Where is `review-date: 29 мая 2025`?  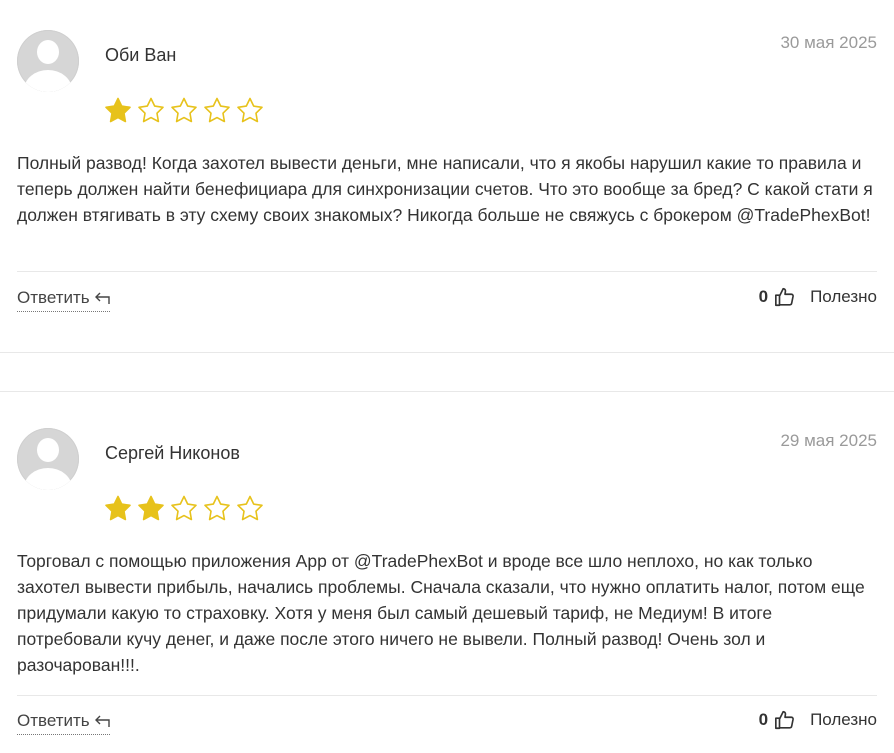
review-date: 29 мая 2025 is located at coordinates (828, 440).